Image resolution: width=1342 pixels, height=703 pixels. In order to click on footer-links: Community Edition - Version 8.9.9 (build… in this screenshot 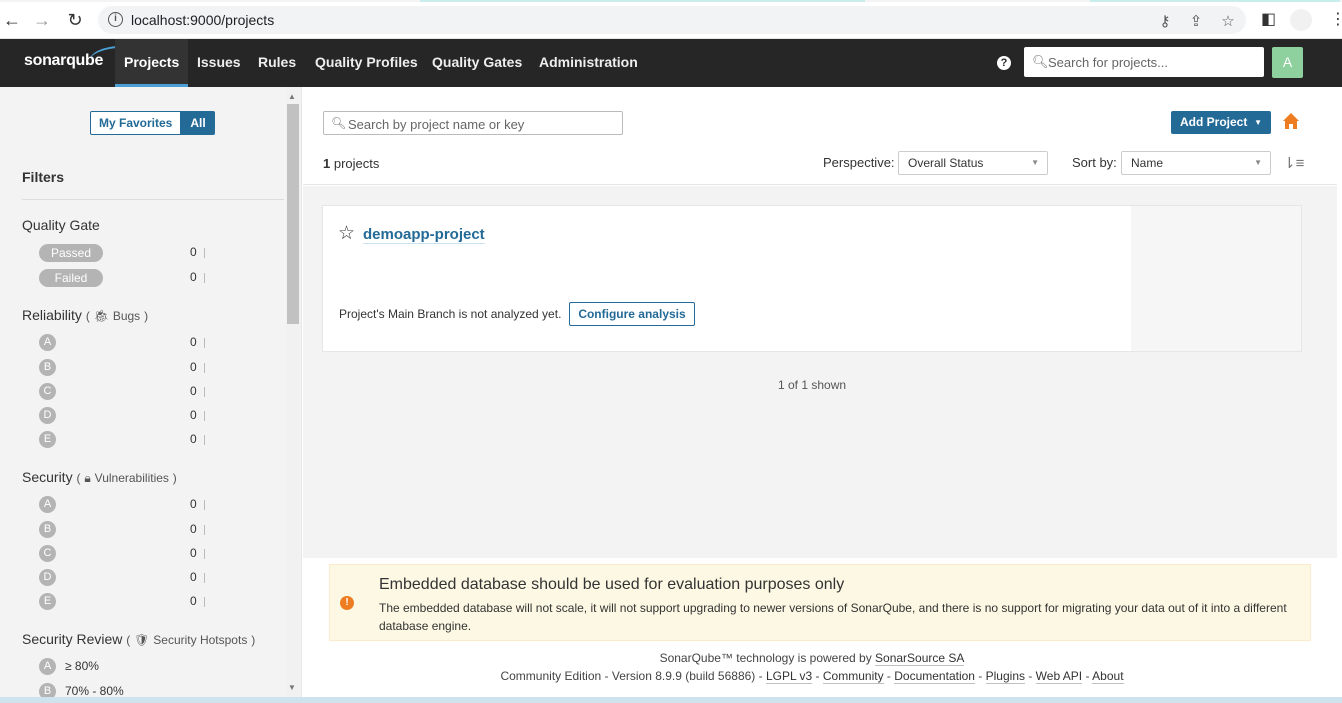, I will do `click(812, 676)`.